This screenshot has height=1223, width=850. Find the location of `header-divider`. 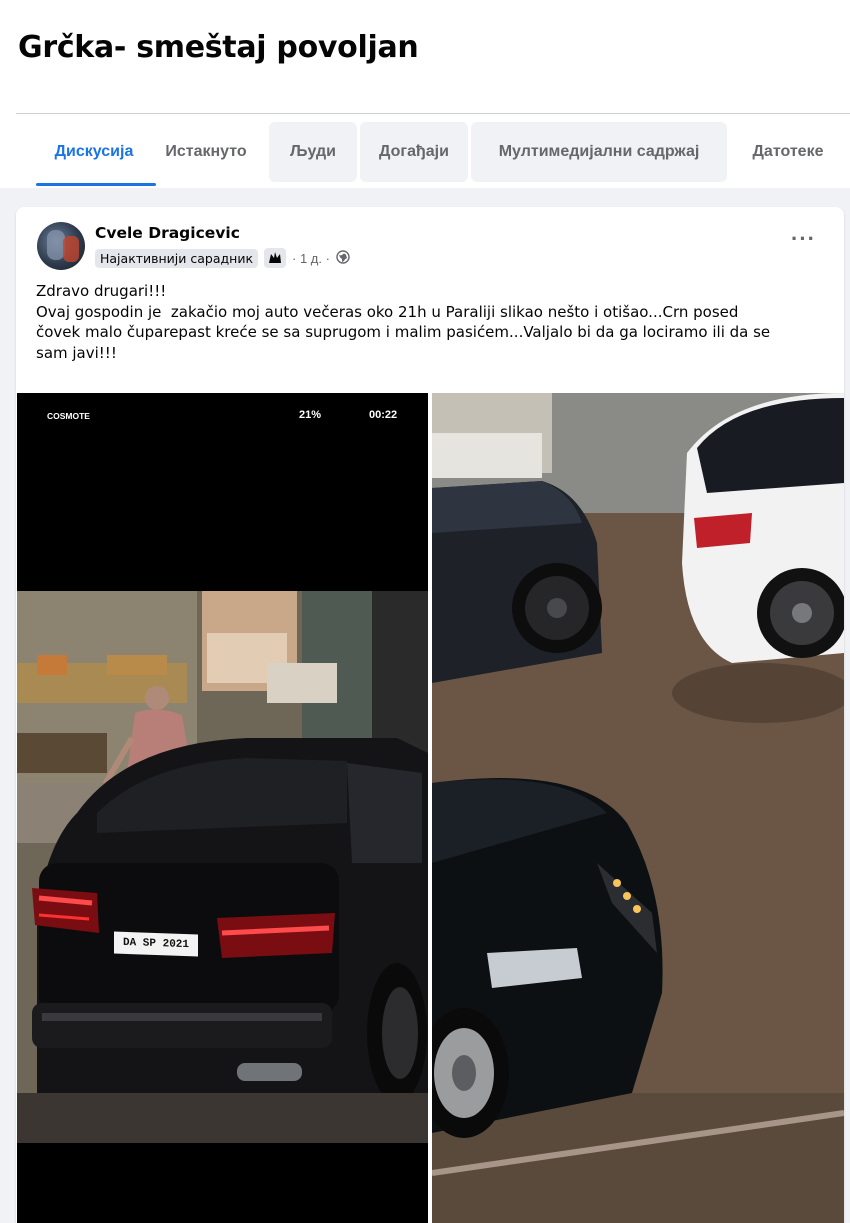

header-divider is located at coordinates (433, 113).